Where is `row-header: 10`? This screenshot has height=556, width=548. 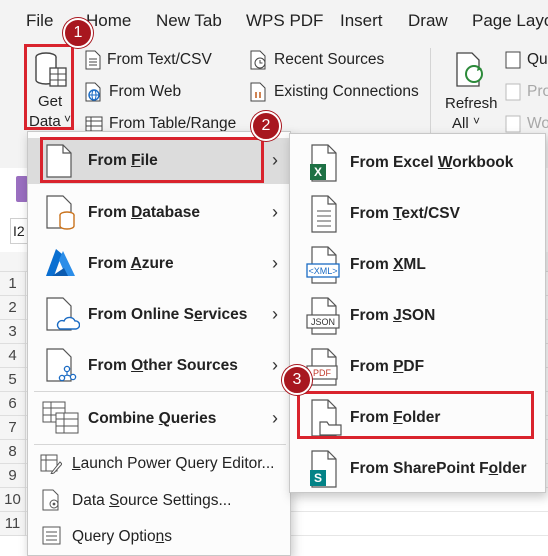 row-header: 10 is located at coordinates (13, 500).